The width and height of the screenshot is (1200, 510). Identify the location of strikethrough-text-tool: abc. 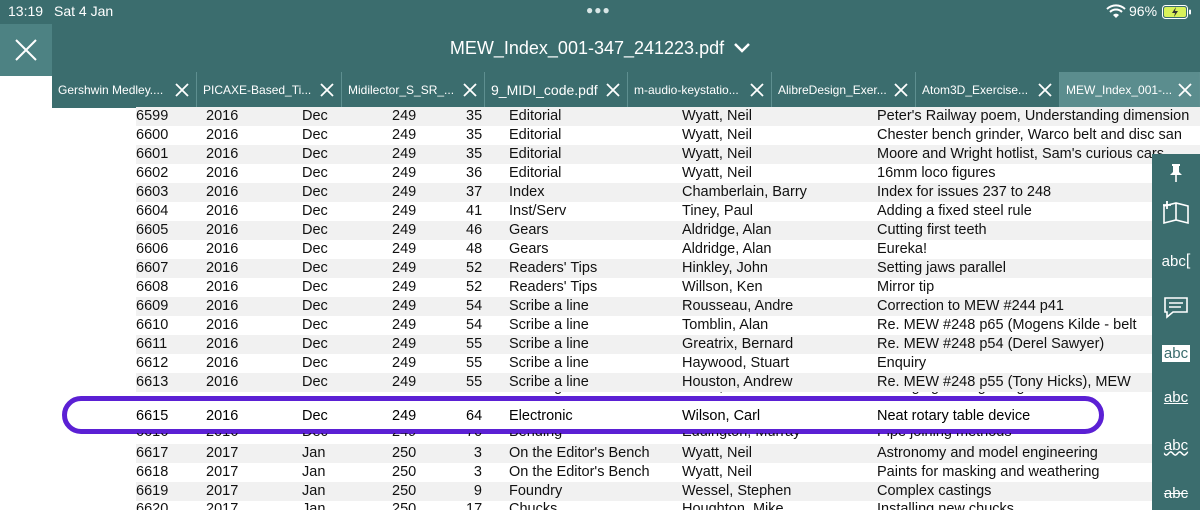
(1176, 493).